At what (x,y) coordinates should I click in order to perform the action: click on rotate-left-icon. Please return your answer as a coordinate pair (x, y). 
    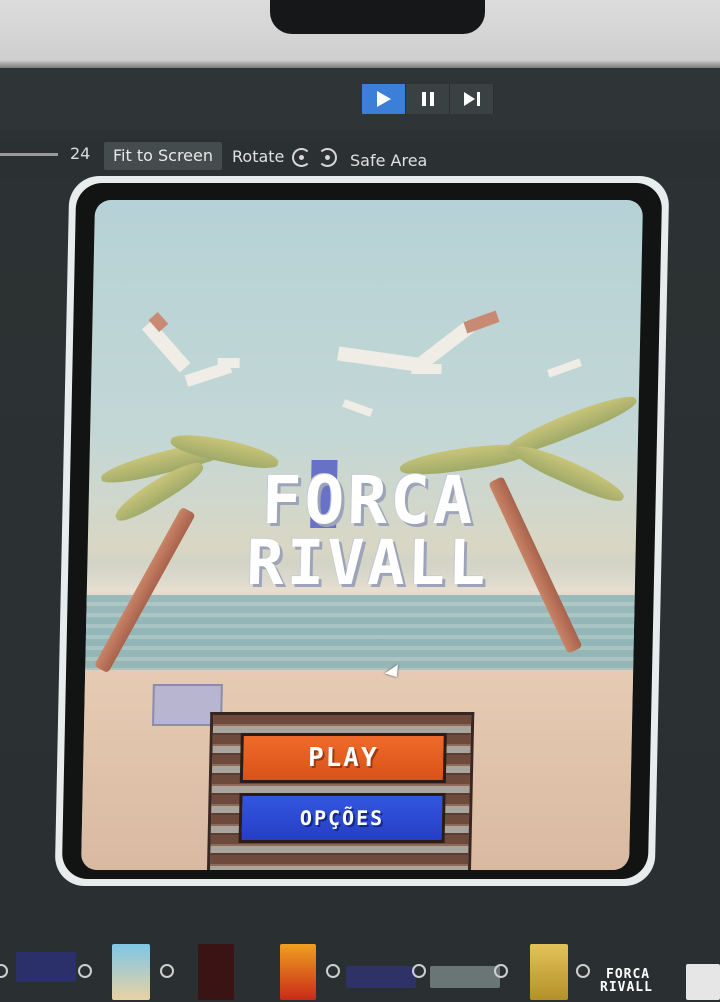
    Looking at the image, I should click on (301, 157).